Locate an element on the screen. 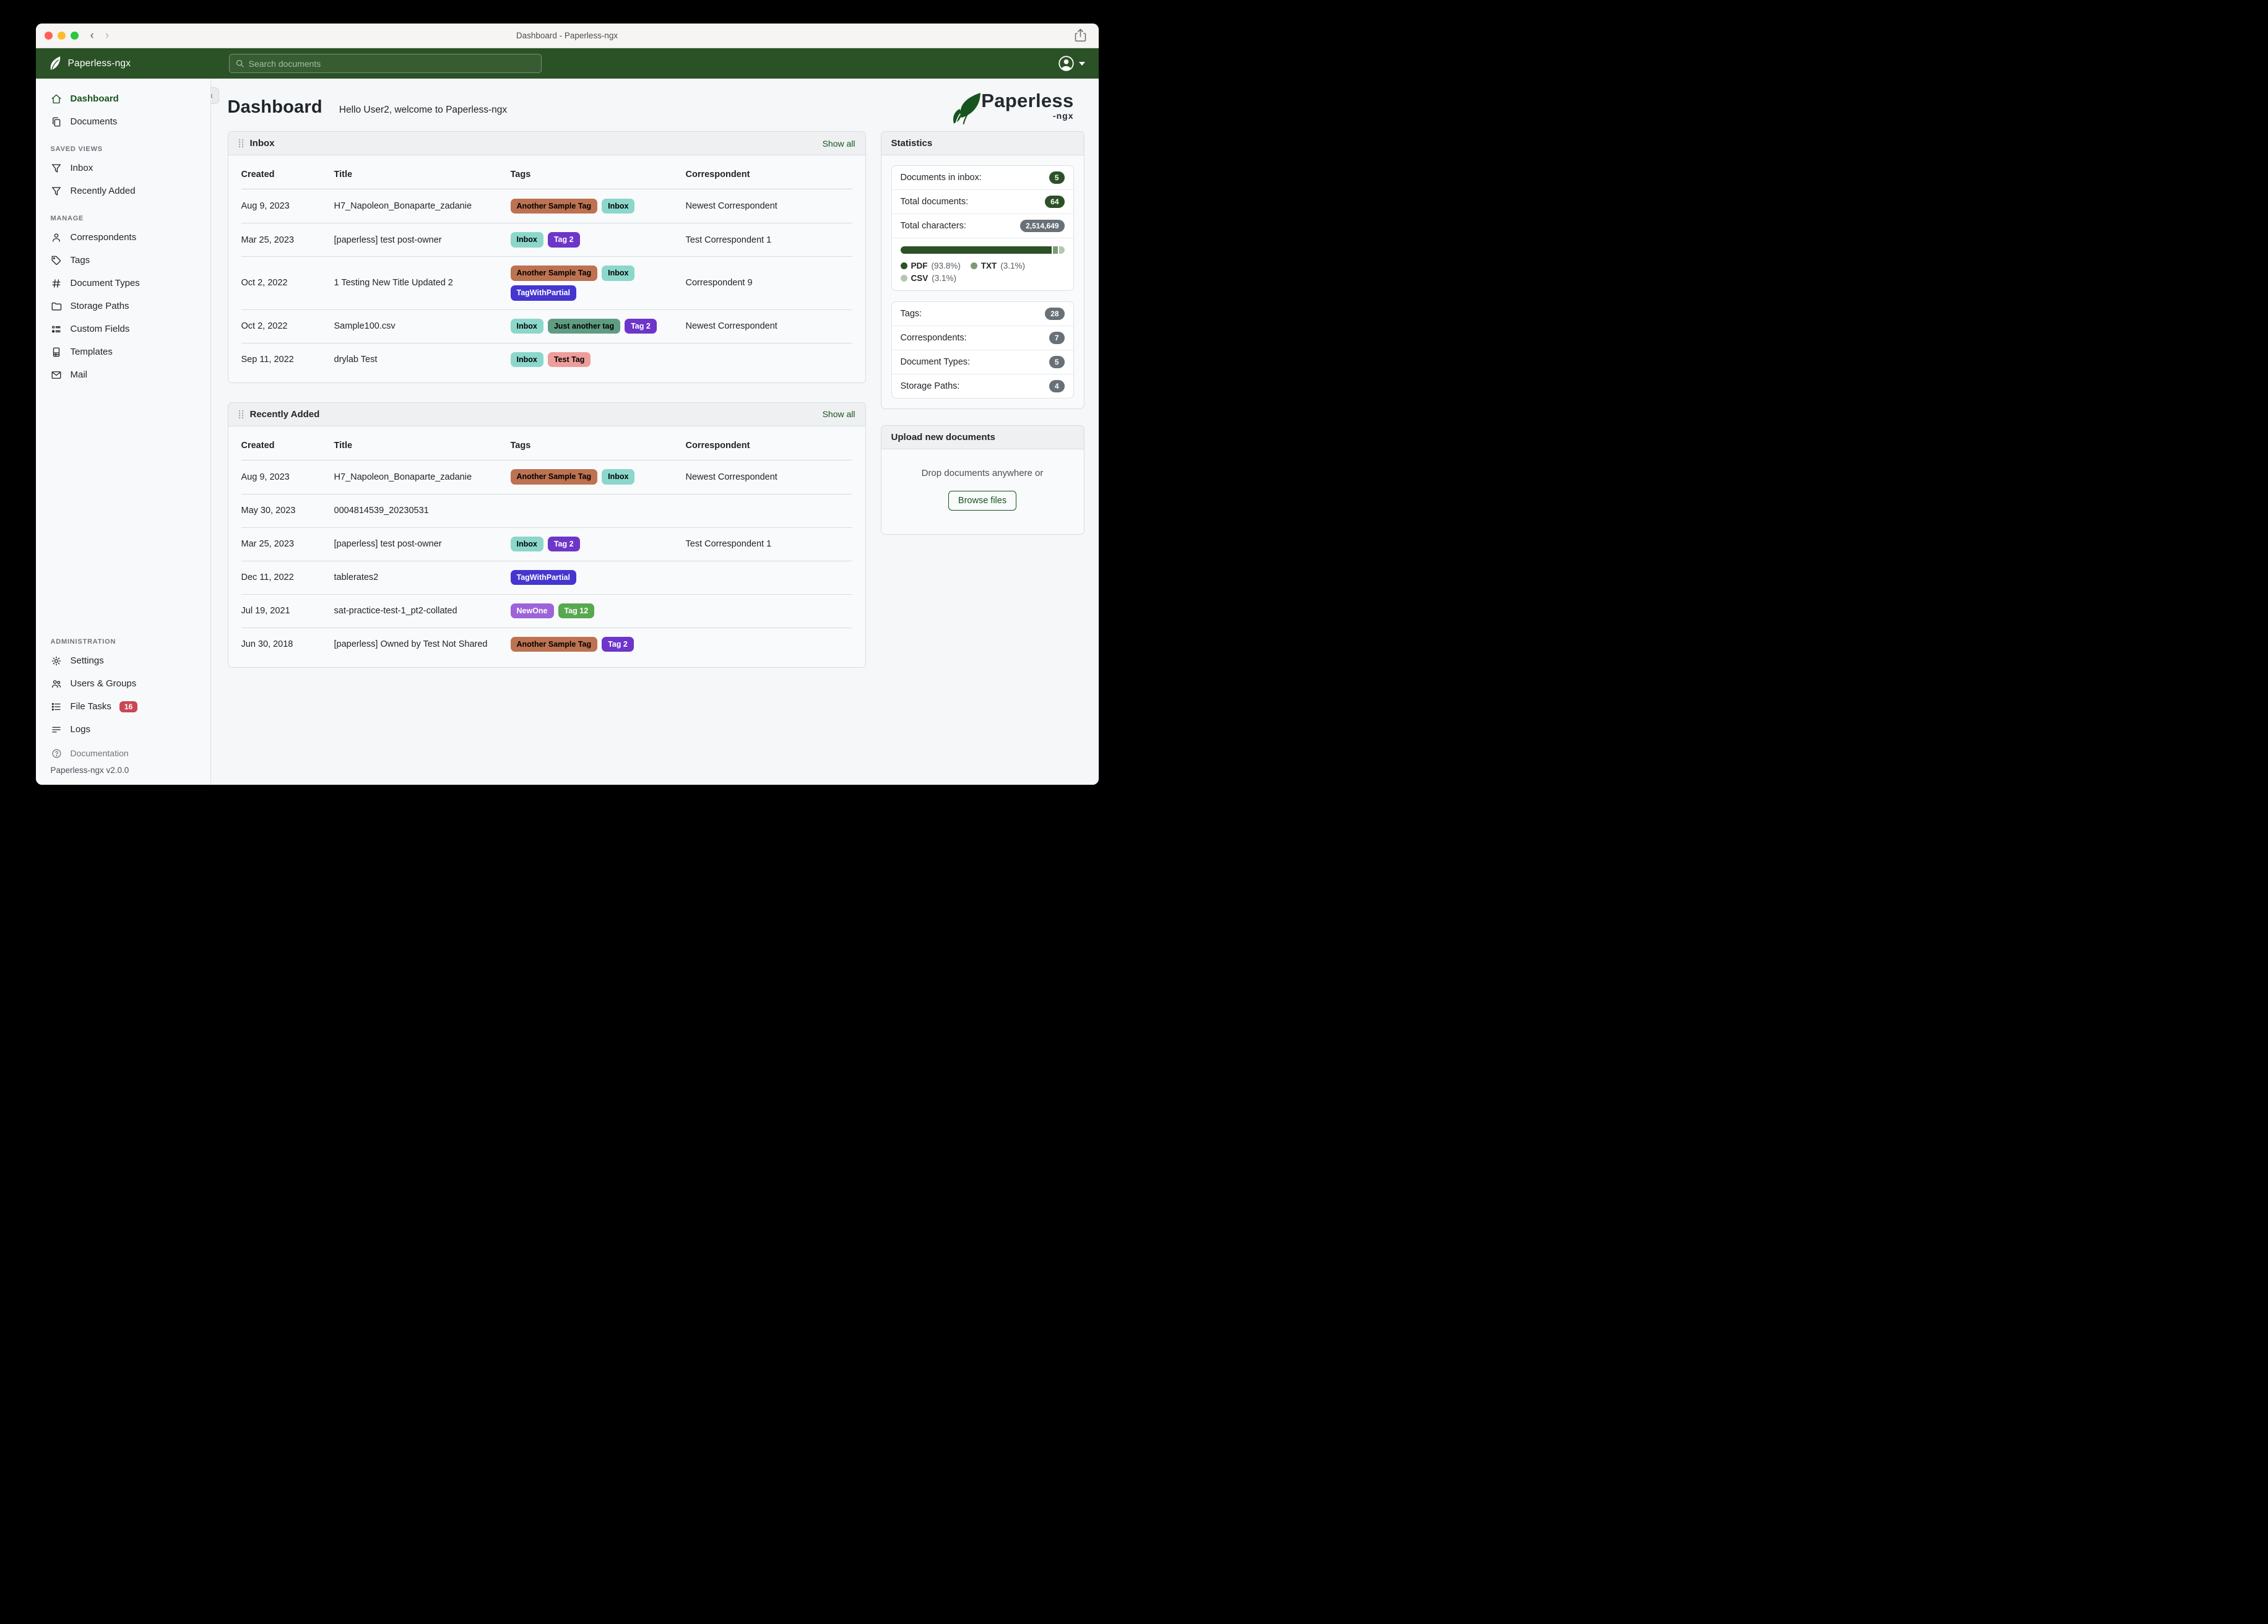  upload-dropzone: Drop documents anywhere or Browse files is located at coordinates (982, 491).